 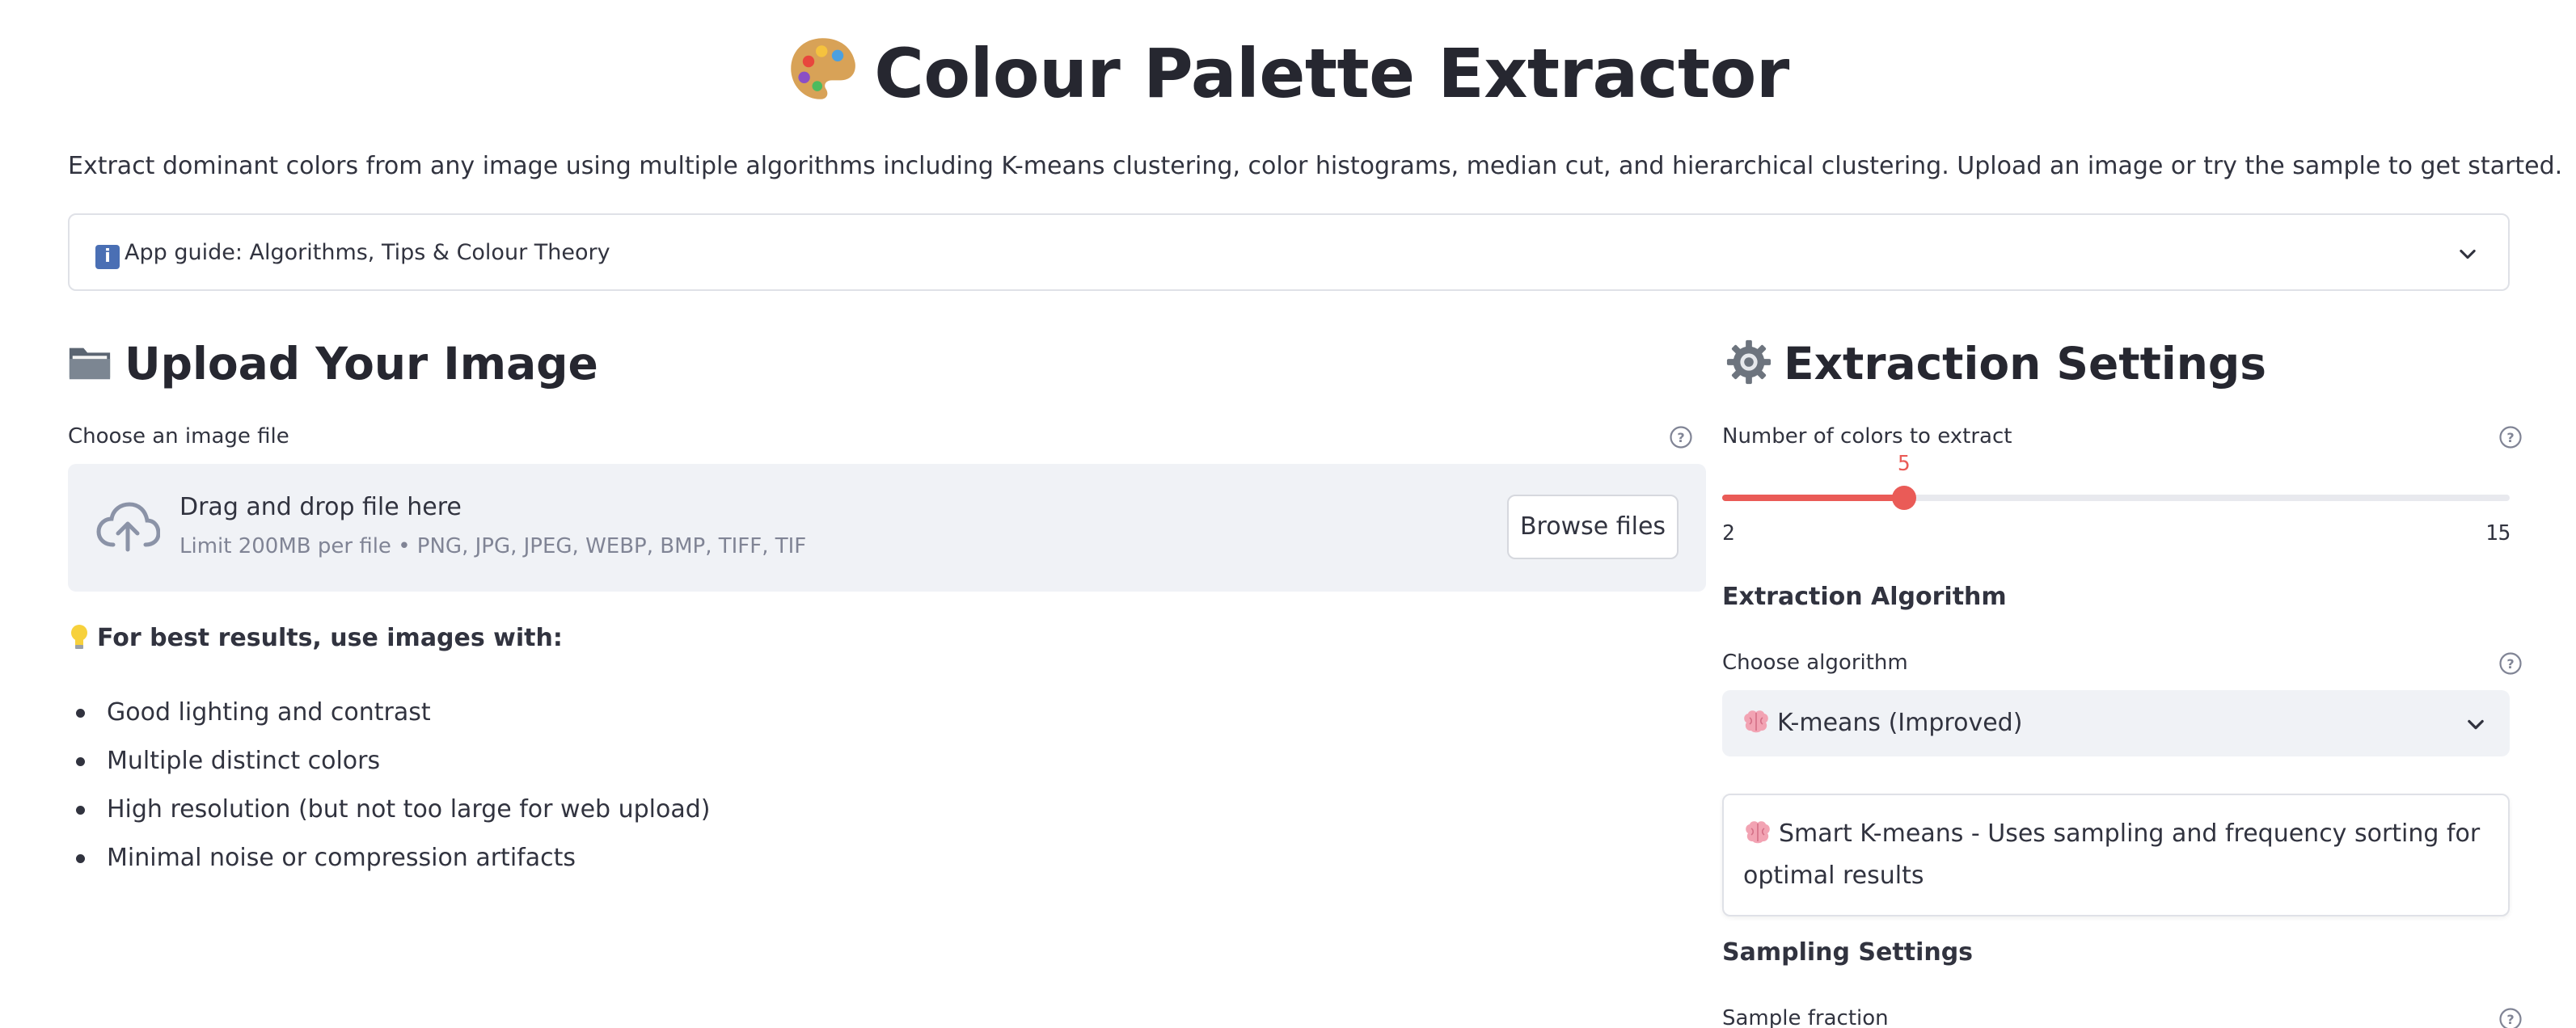 I want to click on upload-heading-text: Upload Your Image, so click(x=361, y=364).